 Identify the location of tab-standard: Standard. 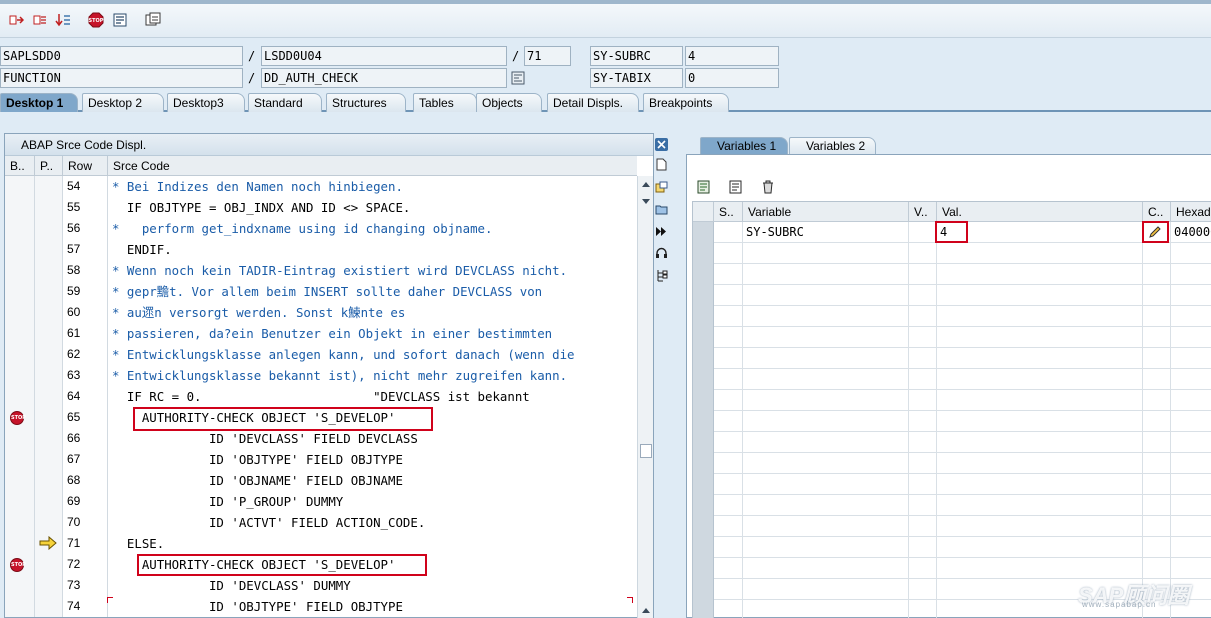
(285, 102).